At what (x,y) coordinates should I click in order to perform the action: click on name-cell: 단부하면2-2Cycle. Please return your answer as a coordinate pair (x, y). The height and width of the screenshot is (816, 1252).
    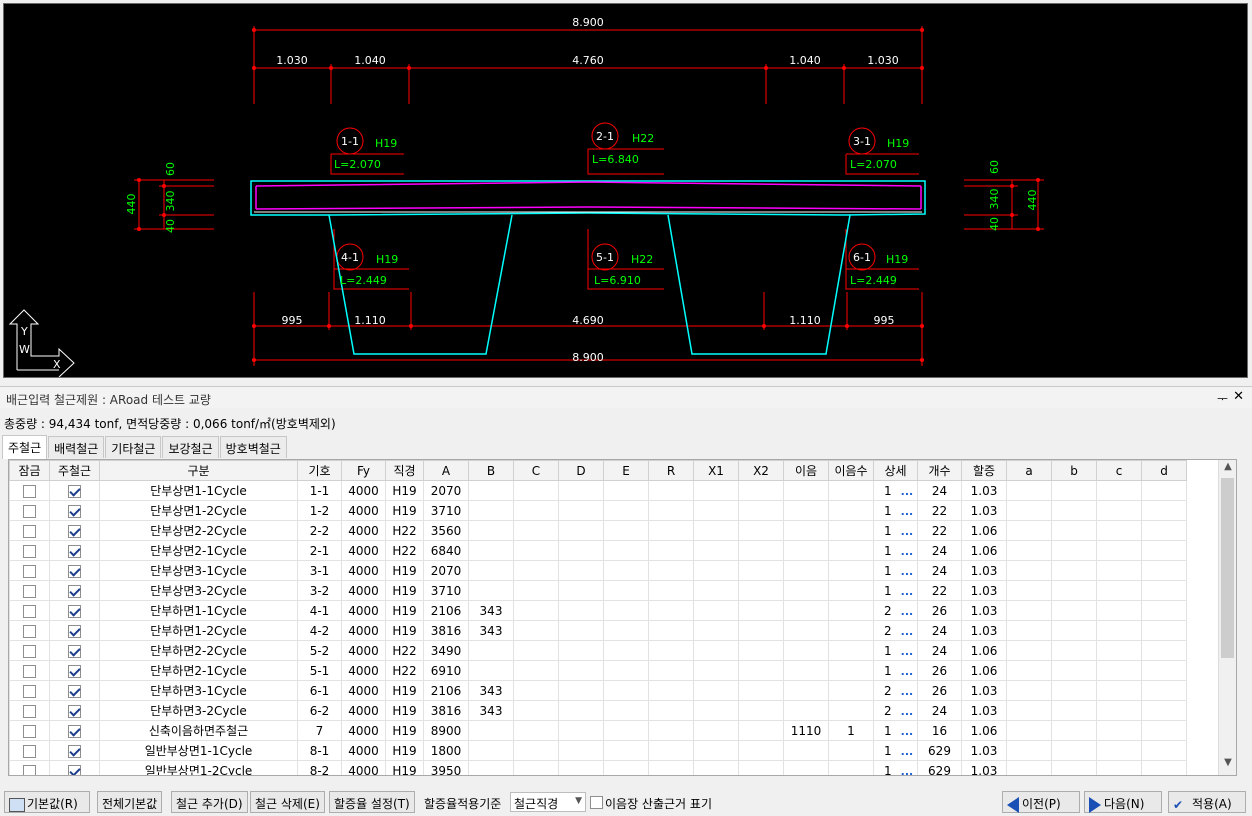
    Looking at the image, I should click on (198, 650).